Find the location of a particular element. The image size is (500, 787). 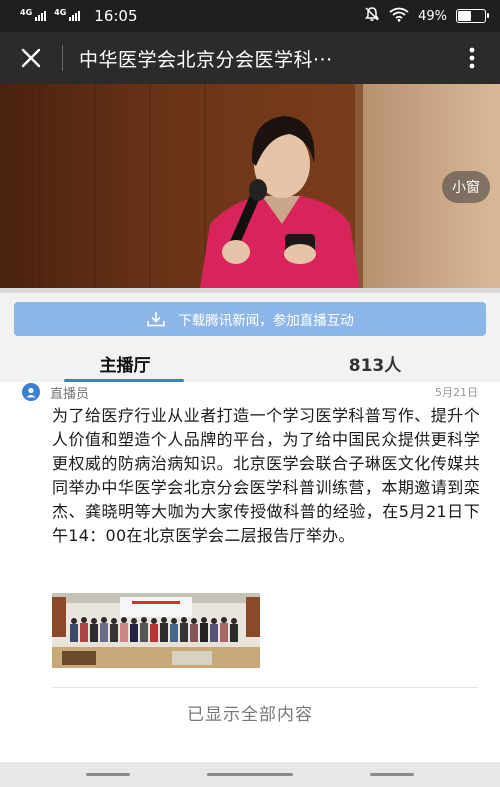

live-tabs: 主播厅 813人 is located at coordinates (250, 363).